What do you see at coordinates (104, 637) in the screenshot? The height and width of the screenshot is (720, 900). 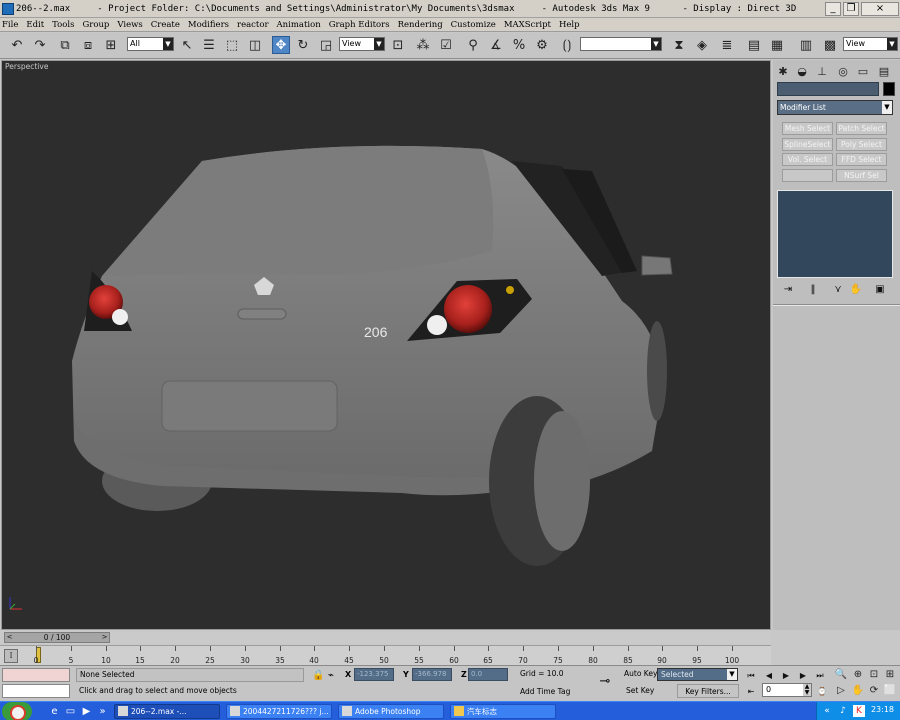 I see `time-slider-next: >` at bounding box center [104, 637].